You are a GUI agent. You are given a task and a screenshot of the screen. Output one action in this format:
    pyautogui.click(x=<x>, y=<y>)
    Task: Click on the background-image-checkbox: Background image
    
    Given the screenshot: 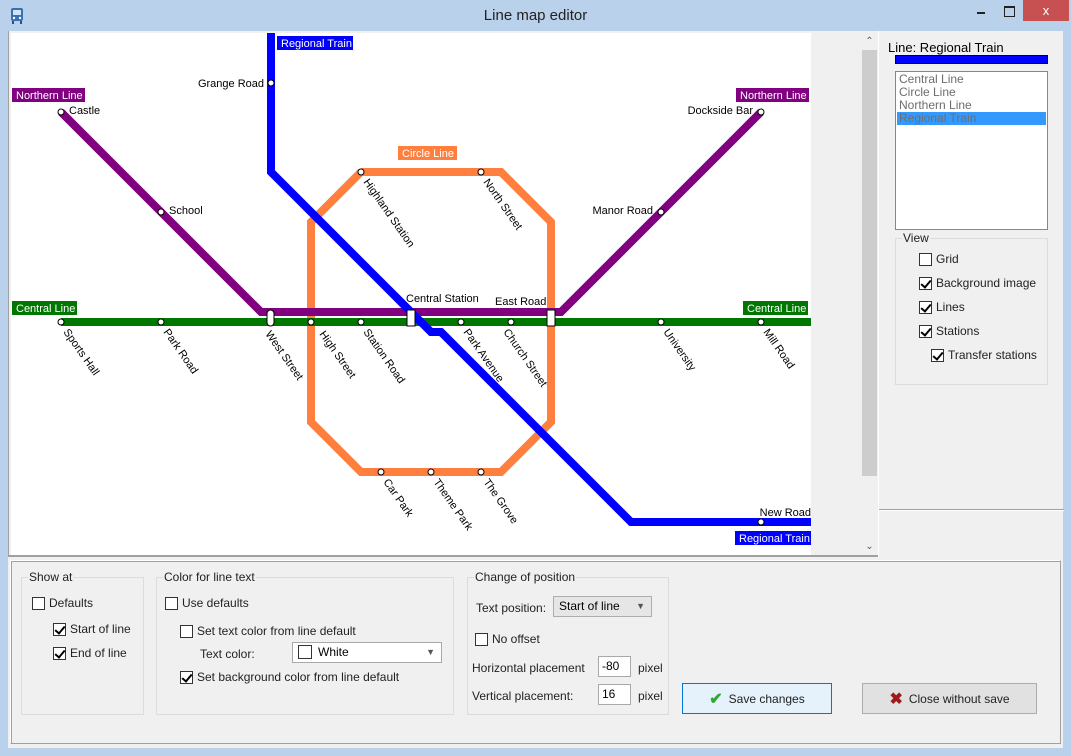 What is the action you would take?
    pyautogui.click(x=977, y=283)
    